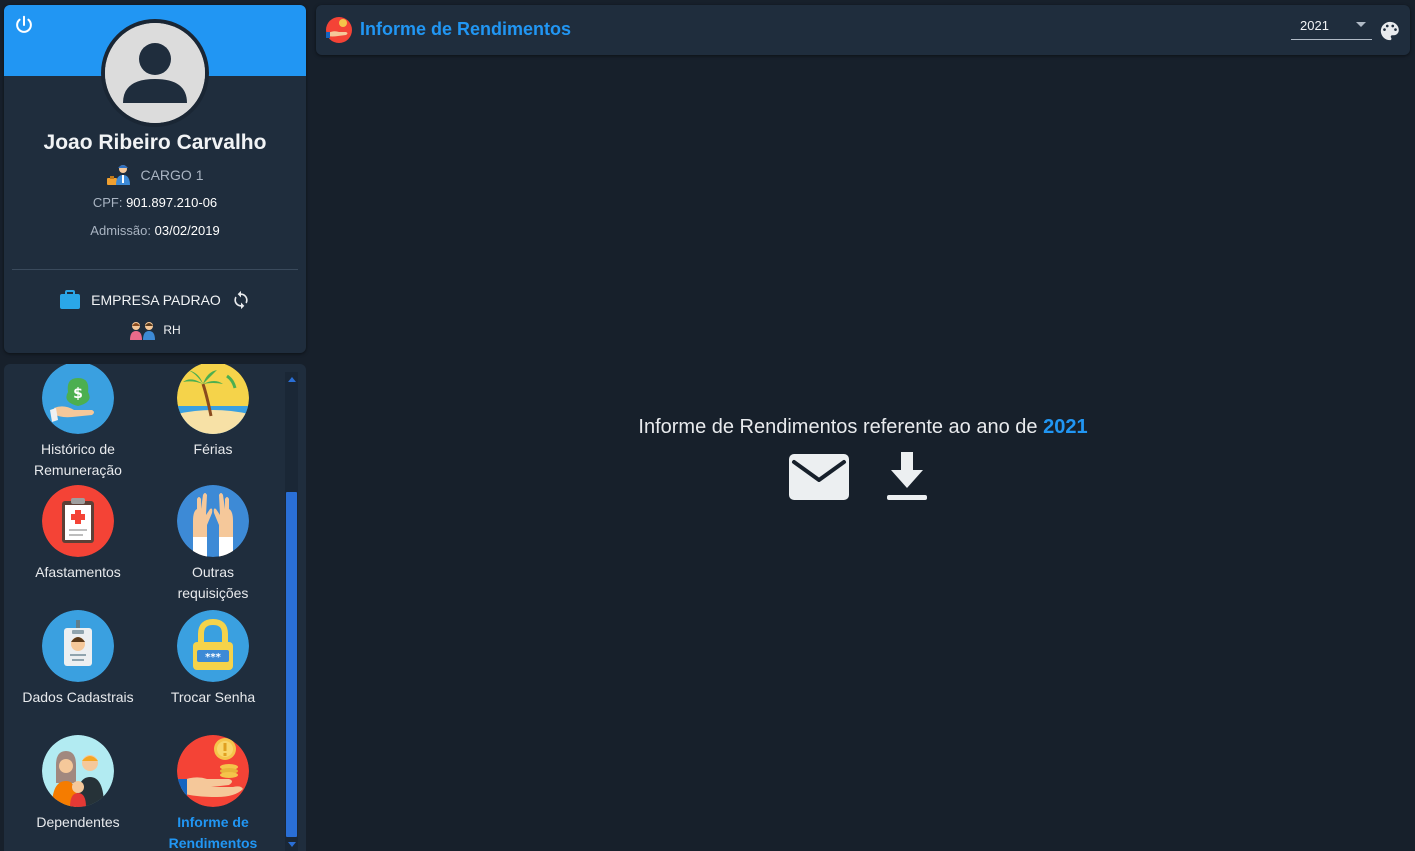 The image size is (1415, 851). What do you see at coordinates (187, 230) in the screenshot?
I see `admissao-value: 03/02/2019` at bounding box center [187, 230].